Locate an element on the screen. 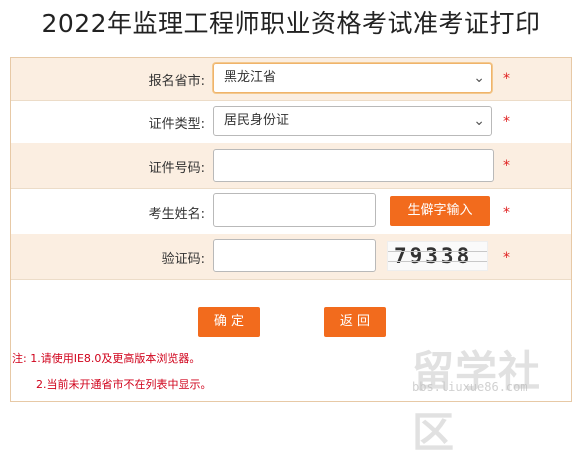  note-line-1: 注: 1.请使用IE8.0及更高版本浏览器。 is located at coordinates (106, 358).